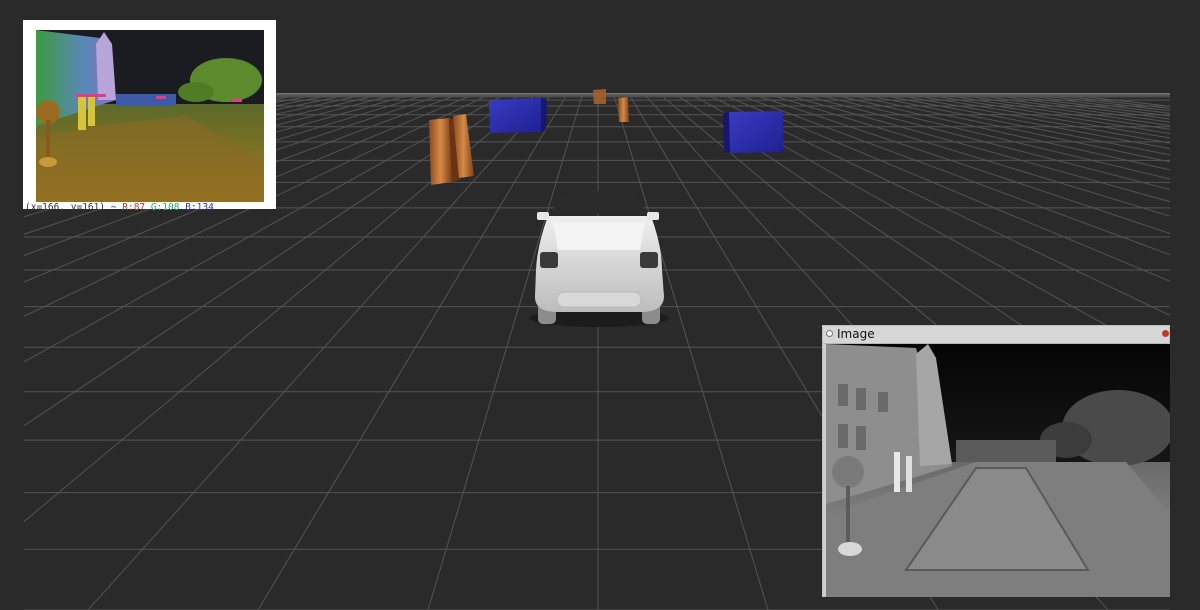 The image size is (1200, 610). Describe the element at coordinates (199, 207) in the screenshot. I see `pixel-info-blue: B:134` at that location.